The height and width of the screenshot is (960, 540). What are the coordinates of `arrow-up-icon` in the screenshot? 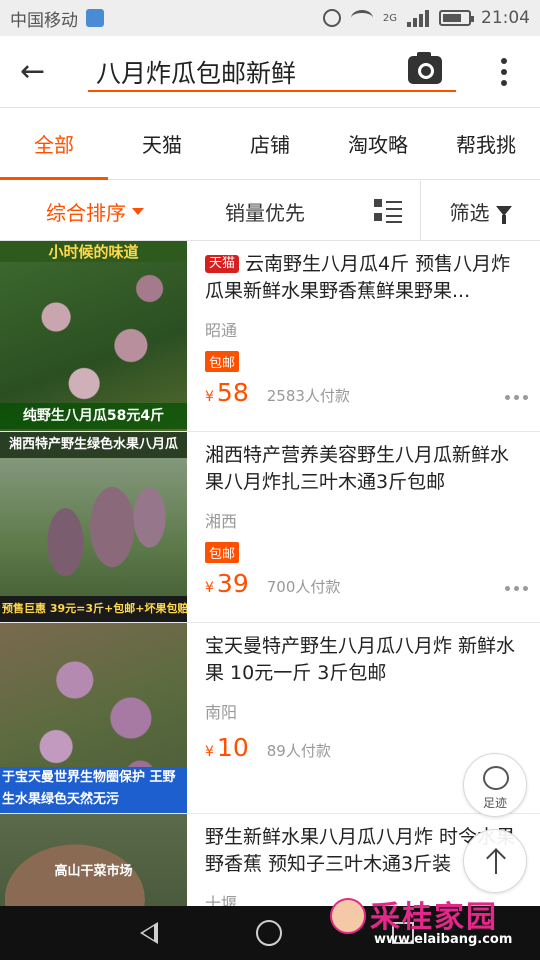 It's located at (496, 861).